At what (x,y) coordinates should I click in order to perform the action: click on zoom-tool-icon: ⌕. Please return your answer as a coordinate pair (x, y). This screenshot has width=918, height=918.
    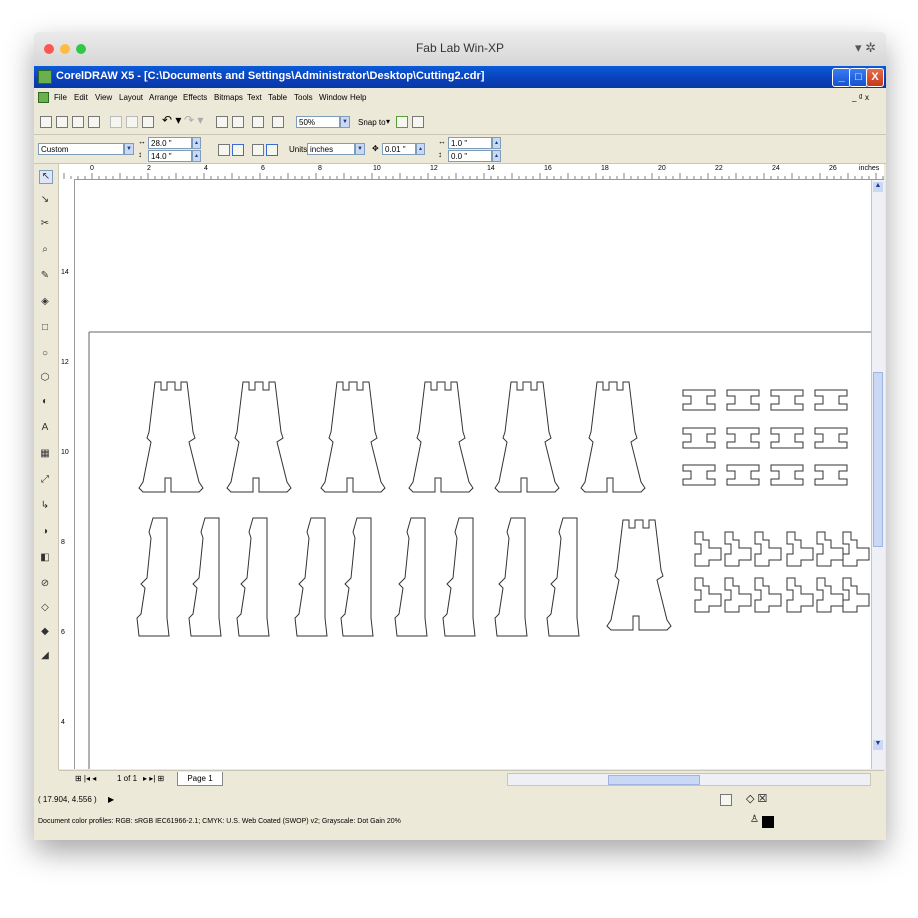
    Looking at the image, I should click on (45, 250).